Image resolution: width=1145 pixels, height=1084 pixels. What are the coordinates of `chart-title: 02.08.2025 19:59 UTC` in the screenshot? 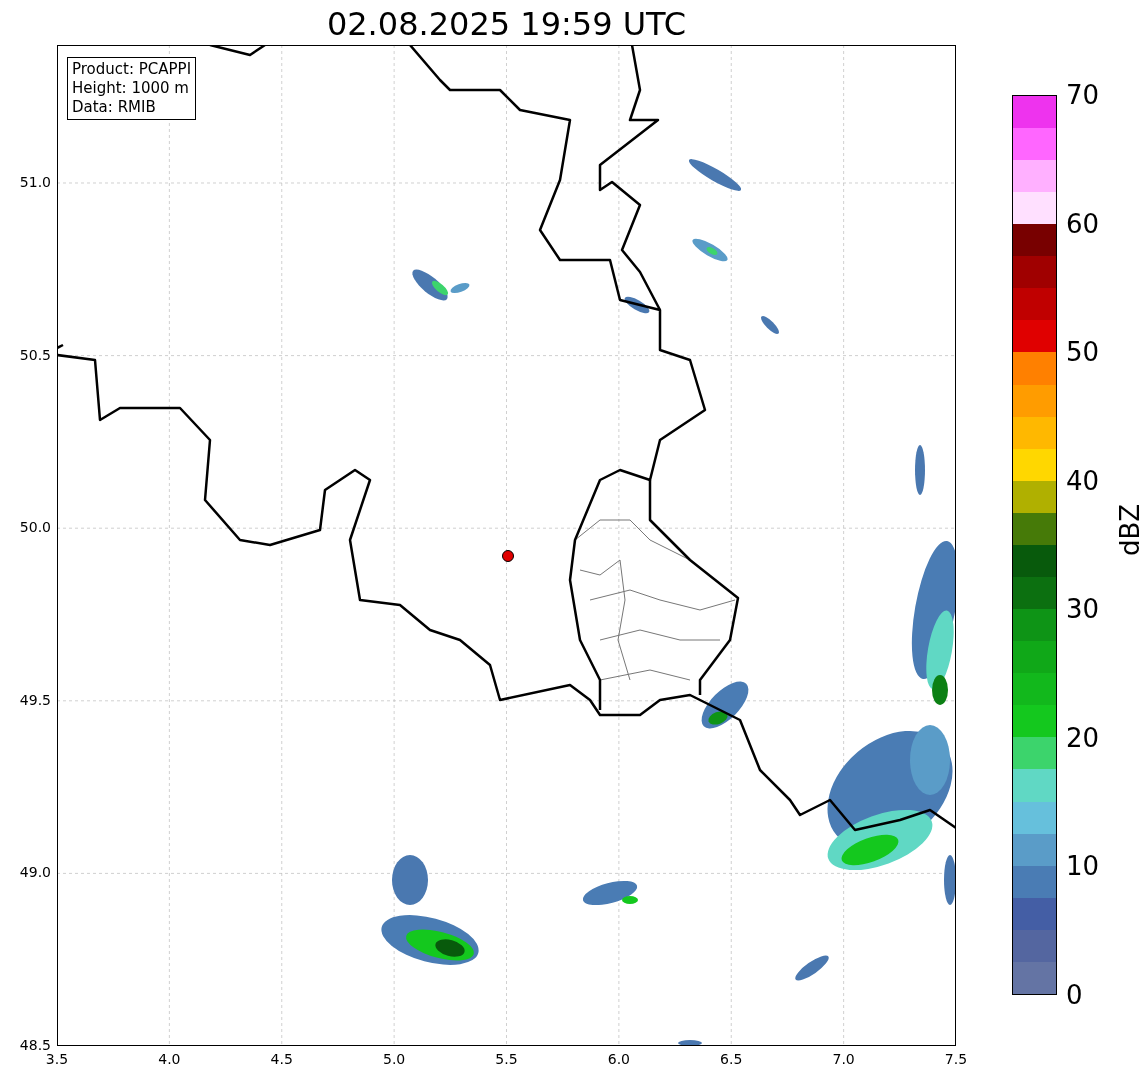 It's located at (506, 25).